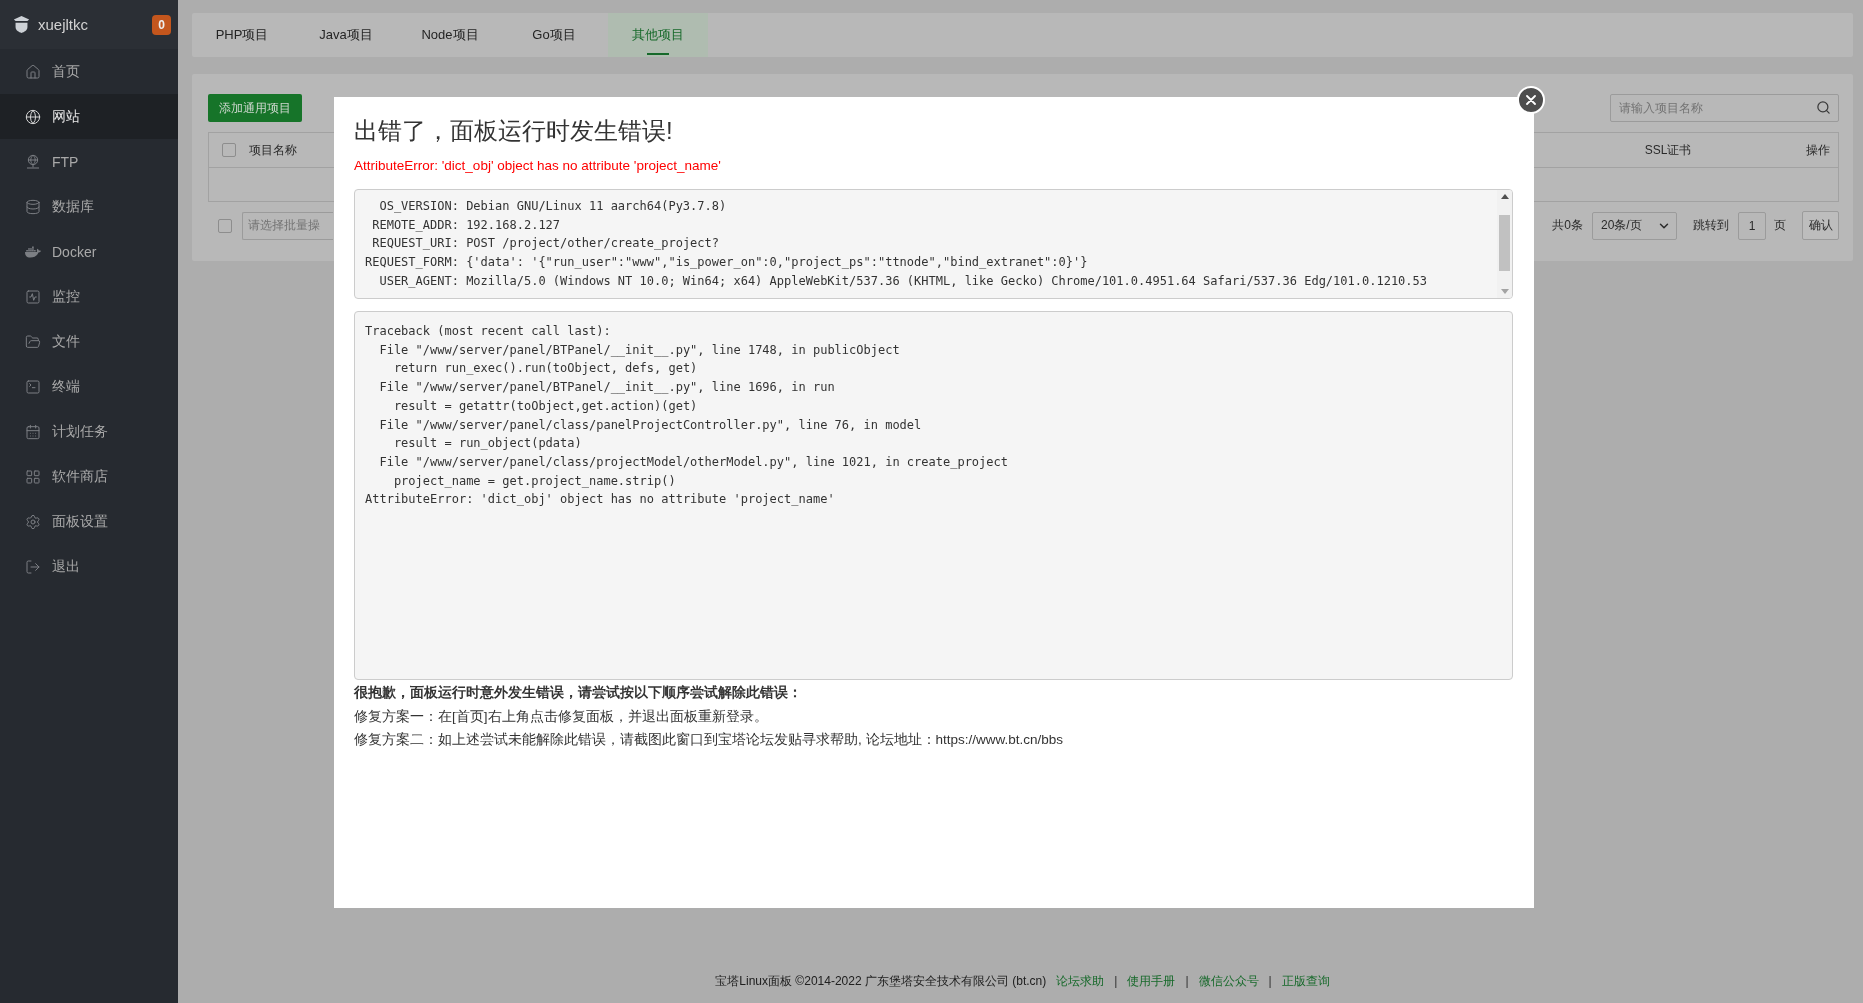 The height and width of the screenshot is (1003, 1863). Describe the element at coordinates (21, 24) in the screenshot. I see `shield-logo-icon` at that location.